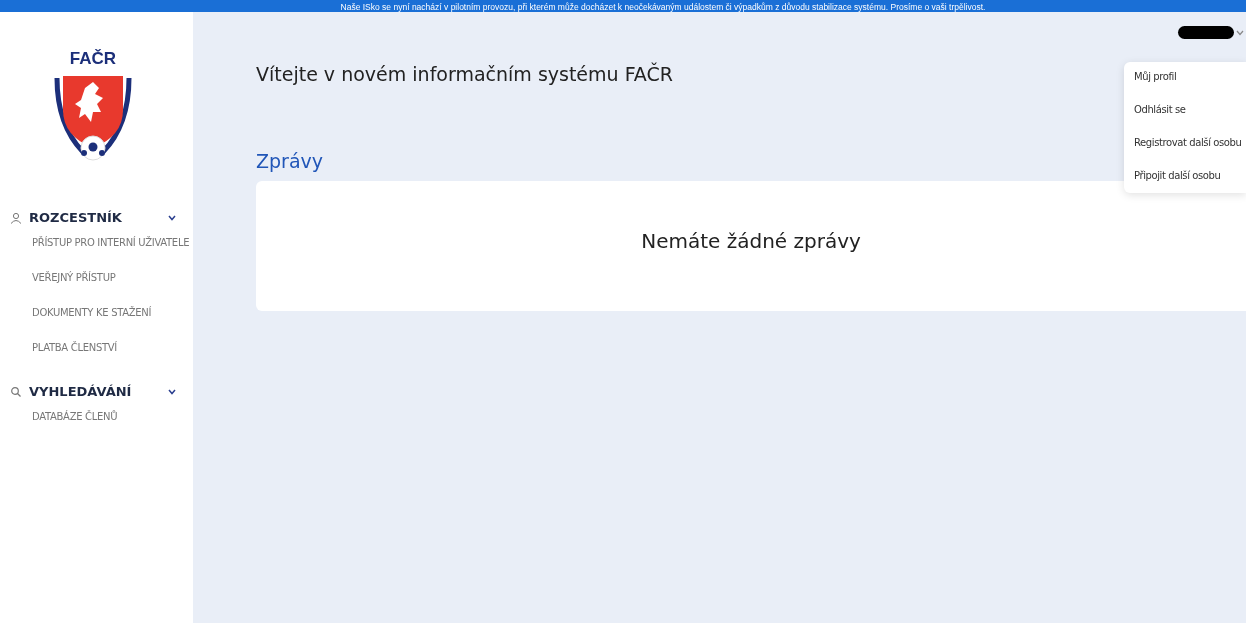 The image size is (1246, 623). What do you see at coordinates (95, 391) in the screenshot?
I see `section-title: VYHLEDÁVÁNÍ` at bounding box center [95, 391].